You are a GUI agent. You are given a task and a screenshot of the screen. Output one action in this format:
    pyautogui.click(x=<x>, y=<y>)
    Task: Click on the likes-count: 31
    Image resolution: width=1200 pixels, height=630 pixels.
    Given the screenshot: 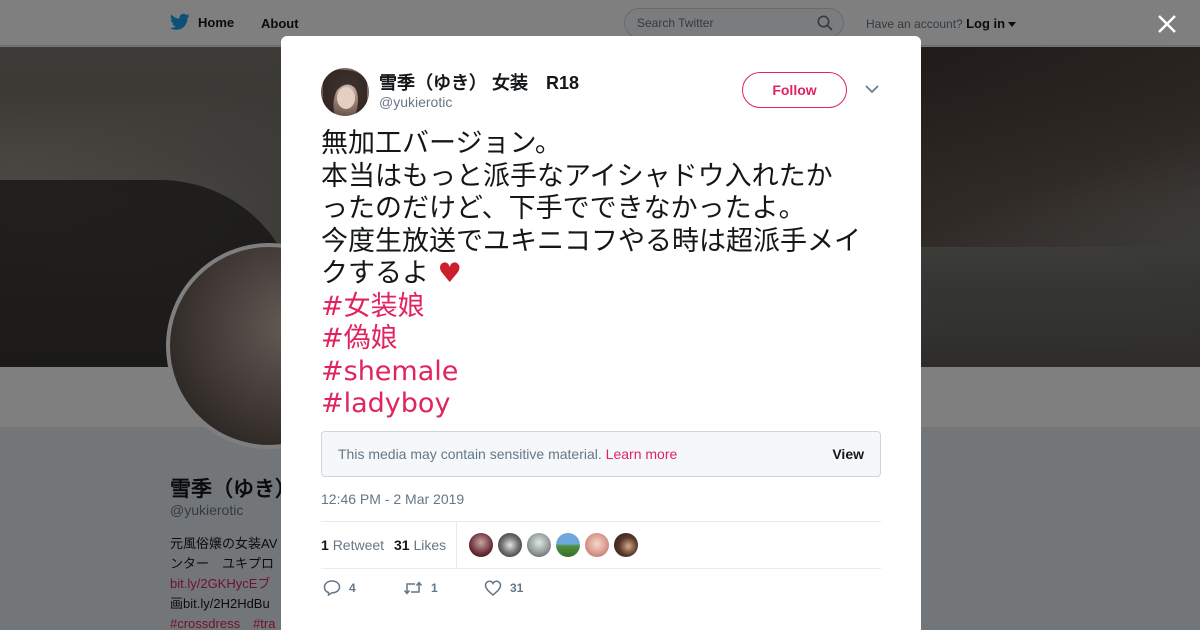 What is the action you would take?
    pyautogui.click(x=402, y=545)
    